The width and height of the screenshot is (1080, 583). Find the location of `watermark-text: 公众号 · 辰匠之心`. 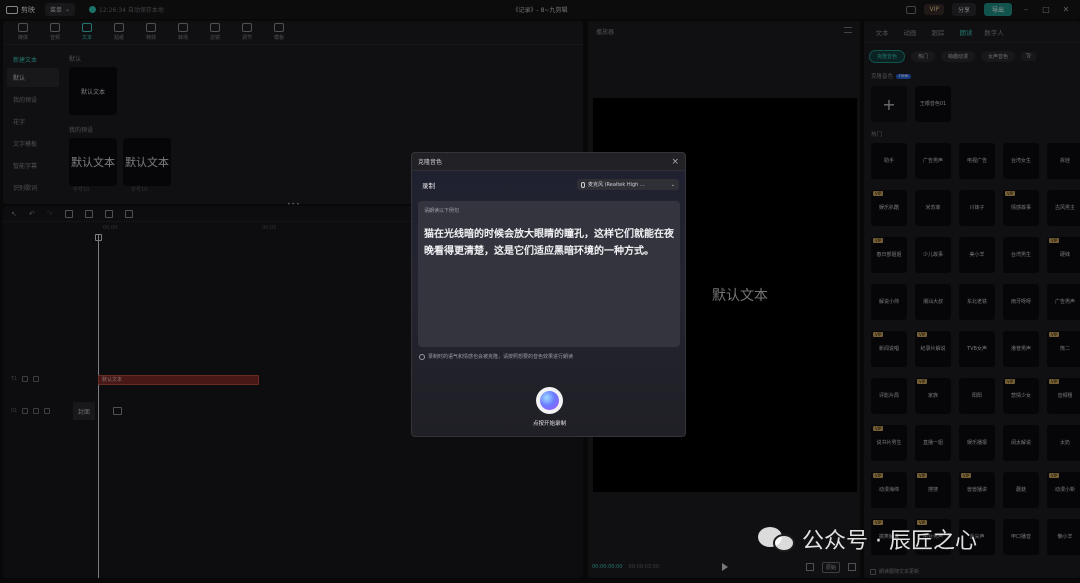

watermark-text: 公众号 · 辰匠之心 is located at coordinates (889, 541).